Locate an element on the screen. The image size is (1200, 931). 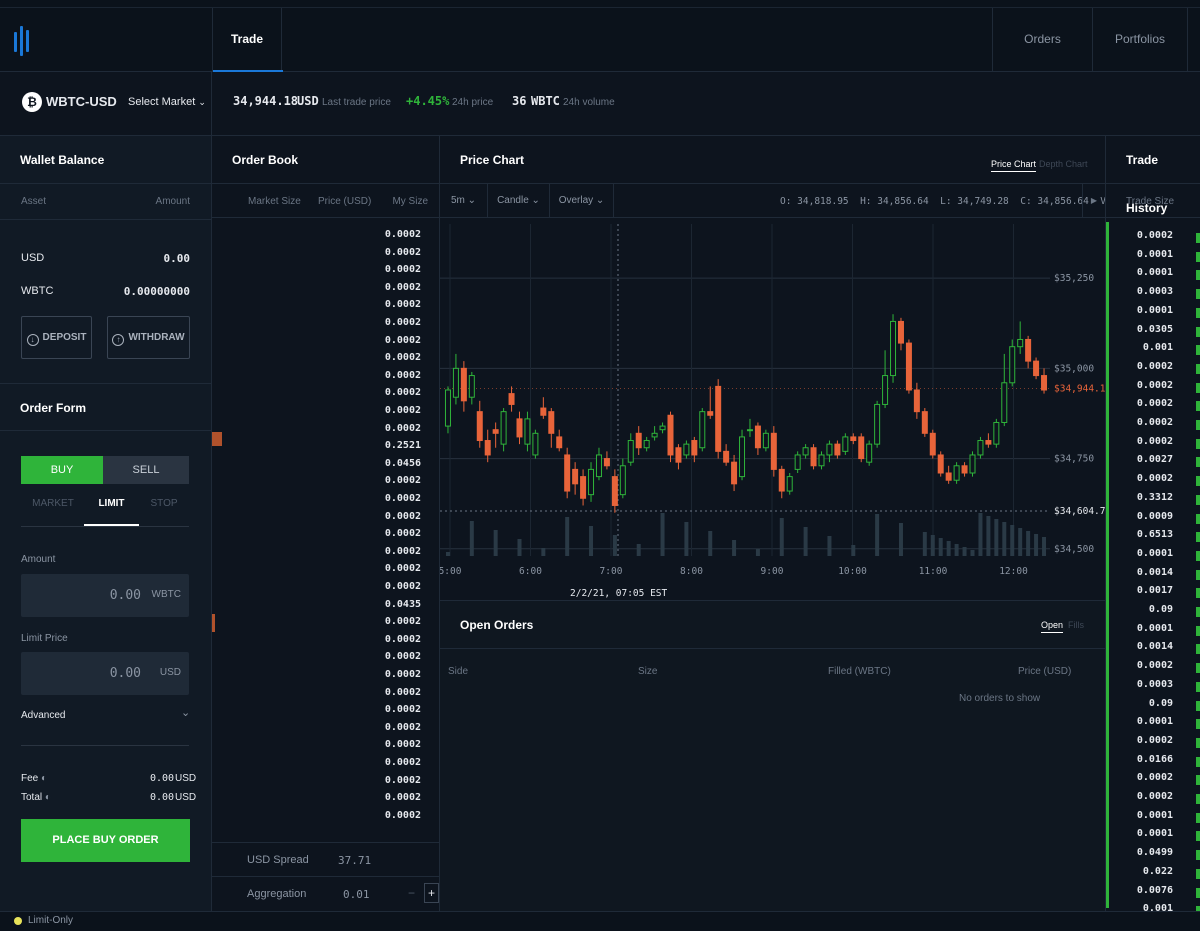
order-type-limit: LIMIT is located at coordinates (111, 512).